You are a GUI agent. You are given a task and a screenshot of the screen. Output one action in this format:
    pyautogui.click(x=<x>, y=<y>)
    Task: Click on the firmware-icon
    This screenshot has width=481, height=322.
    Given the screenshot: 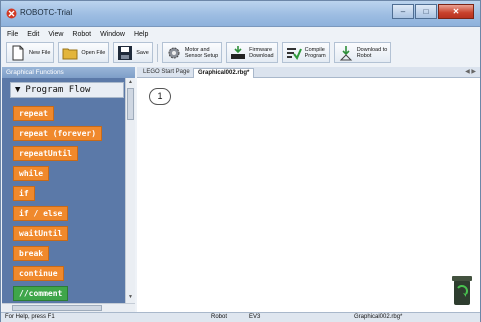 What is the action you would take?
    pyautogui.click(x=238, y=52)
    